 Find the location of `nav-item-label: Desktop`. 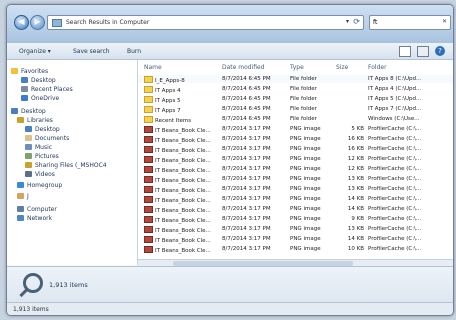

nav-item-label: Desktop is located at coordinates (43, 80).